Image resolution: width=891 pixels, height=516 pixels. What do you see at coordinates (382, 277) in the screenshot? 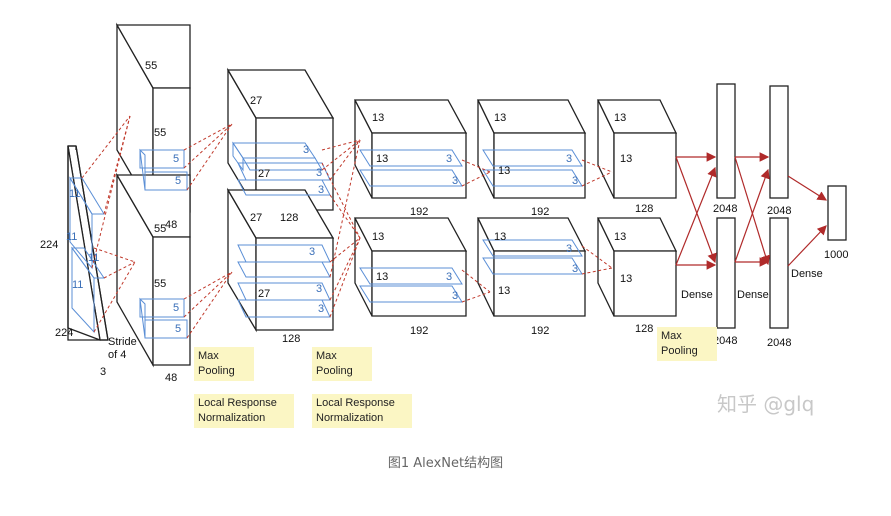
I see `conv3-bot-label-b: 13` at bounding box center [382, 277].